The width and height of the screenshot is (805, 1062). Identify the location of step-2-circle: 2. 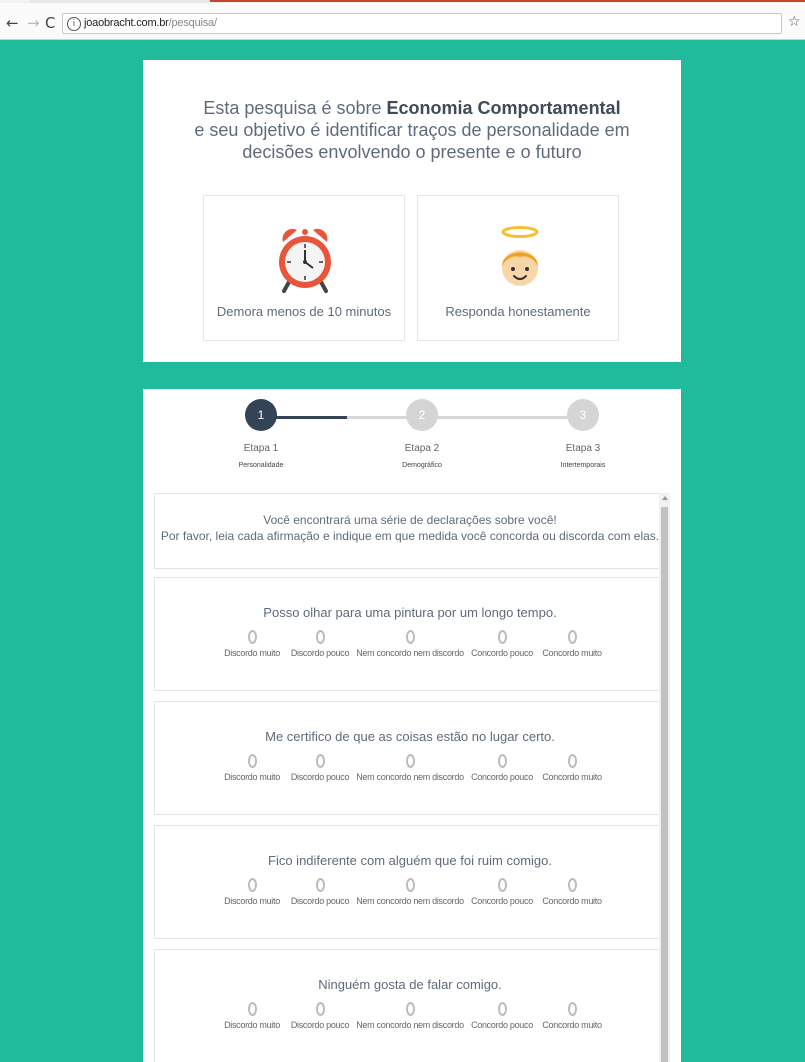
(422, 415).